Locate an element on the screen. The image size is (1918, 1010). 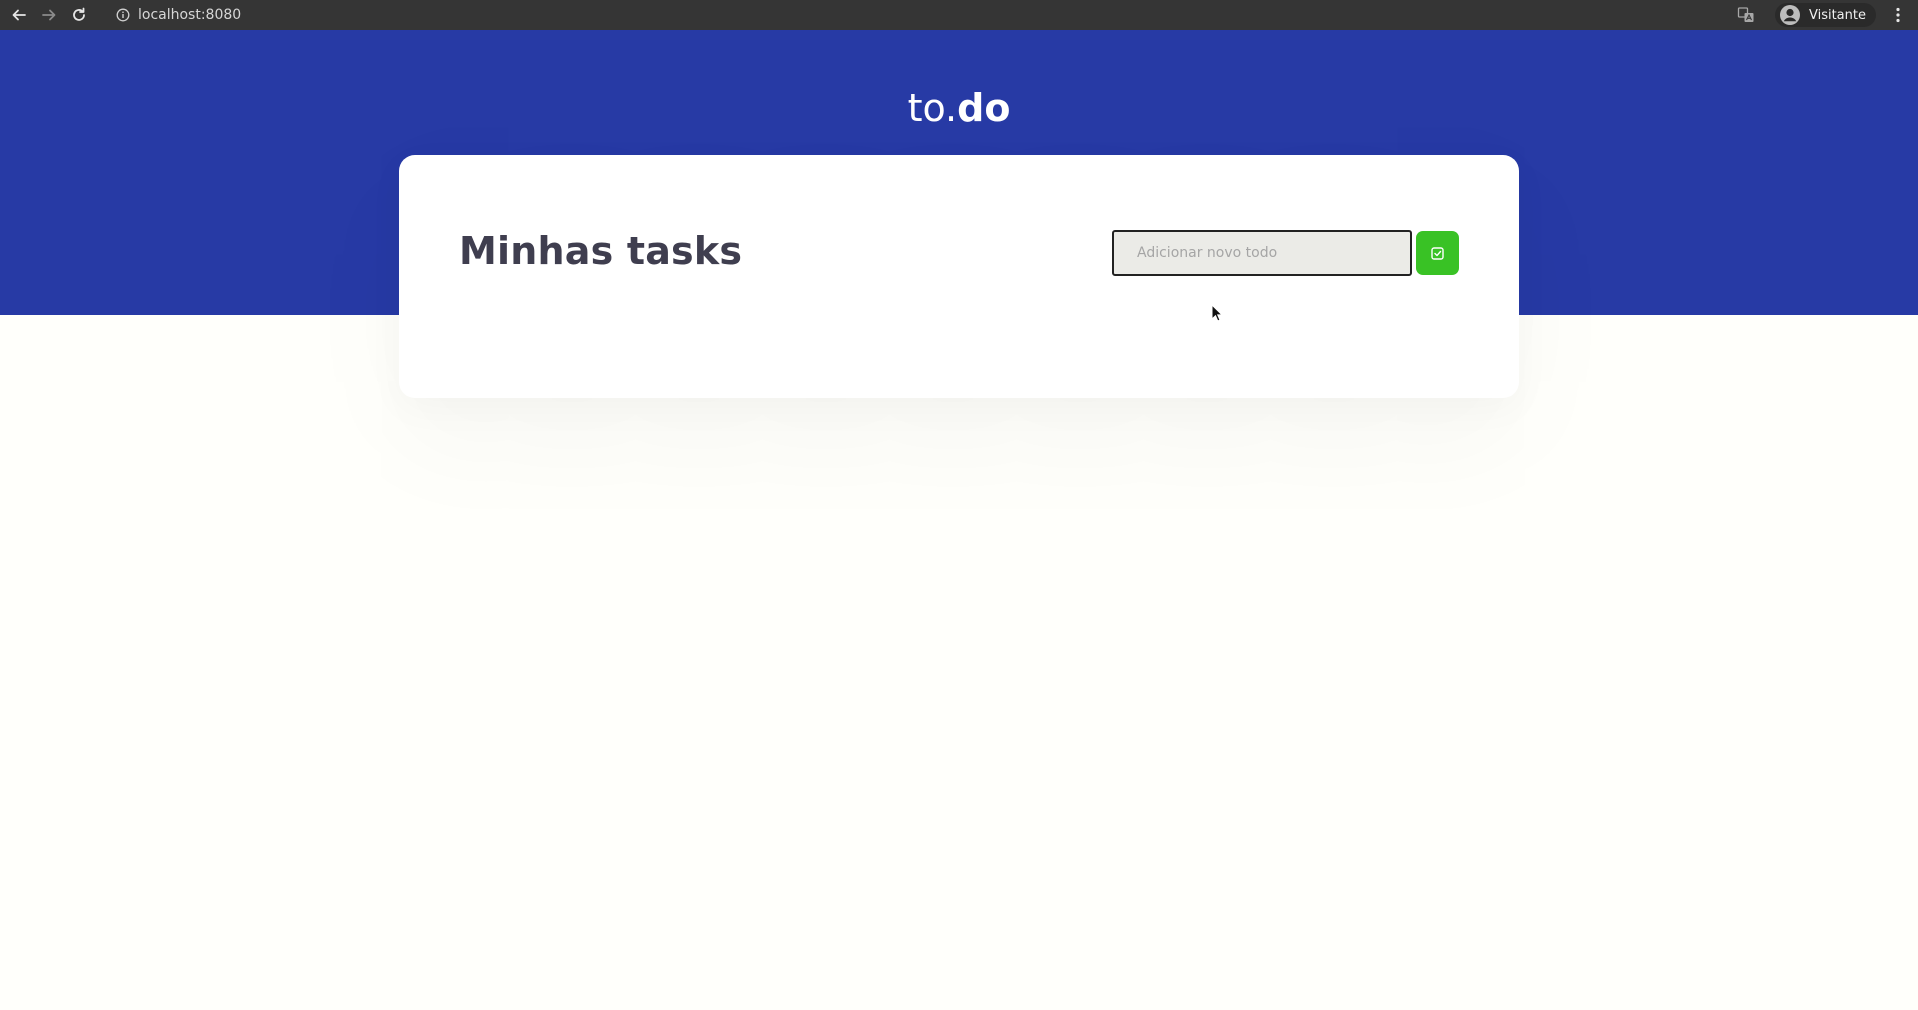
profile-button: Visitante is located at coordinates (1825, 15).